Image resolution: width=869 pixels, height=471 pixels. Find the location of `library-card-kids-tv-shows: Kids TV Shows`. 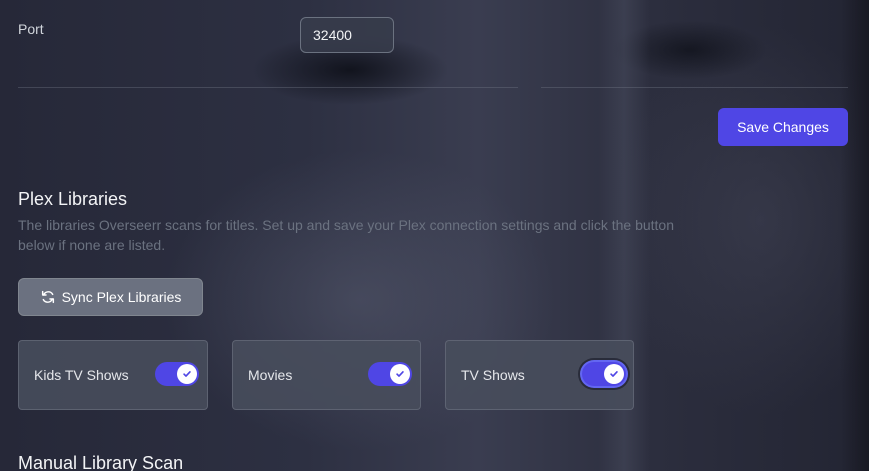

library-card-kids-tv-shows: Kids TV Shows is located at coordinates (113, 375).